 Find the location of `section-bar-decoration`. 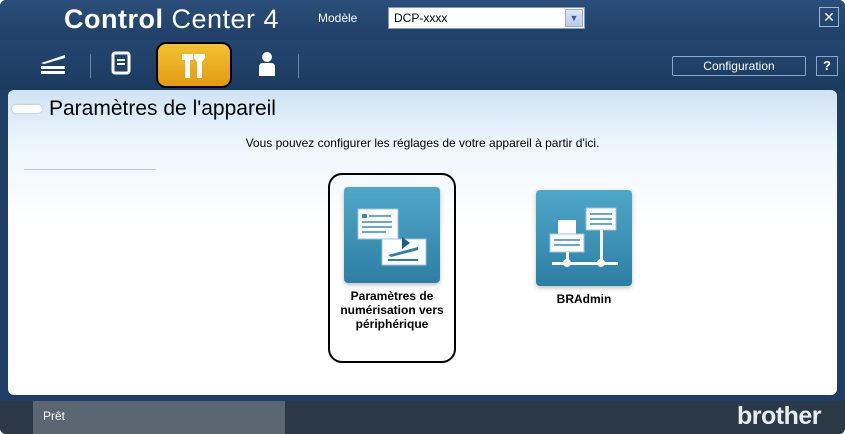

section-bar-decoration is located at coordinates (27, 109).